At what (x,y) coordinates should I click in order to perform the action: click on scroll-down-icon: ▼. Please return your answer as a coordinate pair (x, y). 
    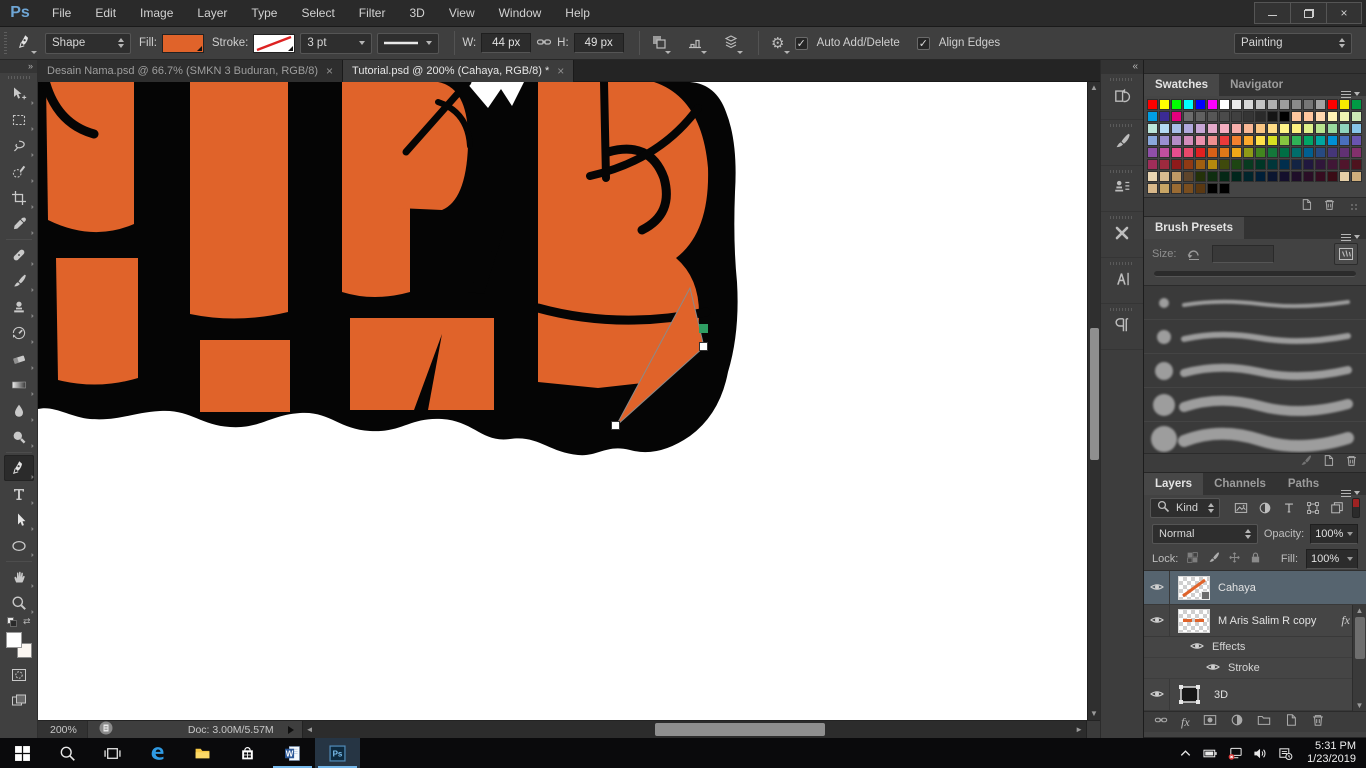
    Looking at the image, I should click on (1360, 705).